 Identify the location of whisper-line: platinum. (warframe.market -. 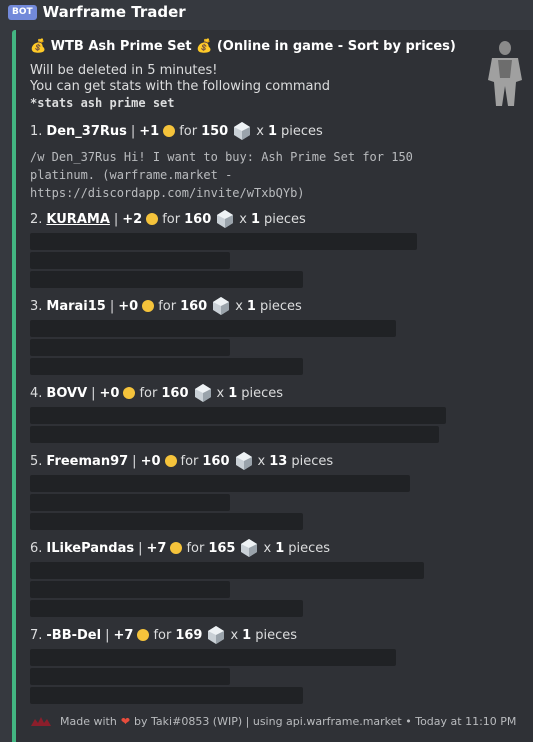
(131, 175).